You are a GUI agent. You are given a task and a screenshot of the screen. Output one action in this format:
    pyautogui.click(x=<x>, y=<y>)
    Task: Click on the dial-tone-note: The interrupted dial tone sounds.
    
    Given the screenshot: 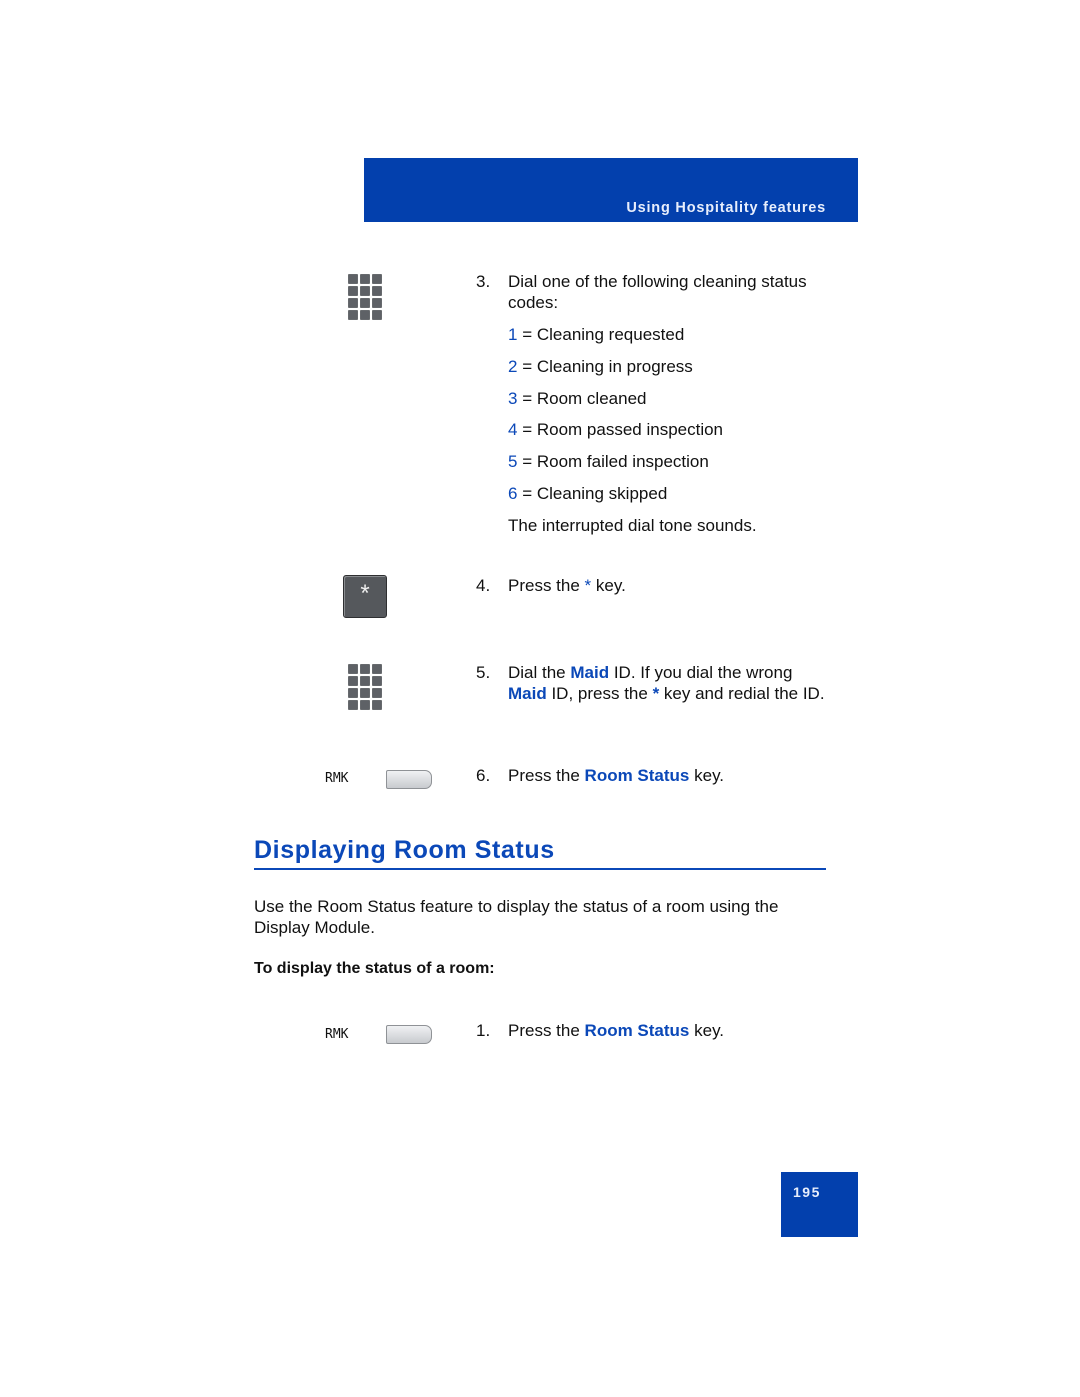 What is the action you would take?
    pyautogui.click(x=632, y=525)
    